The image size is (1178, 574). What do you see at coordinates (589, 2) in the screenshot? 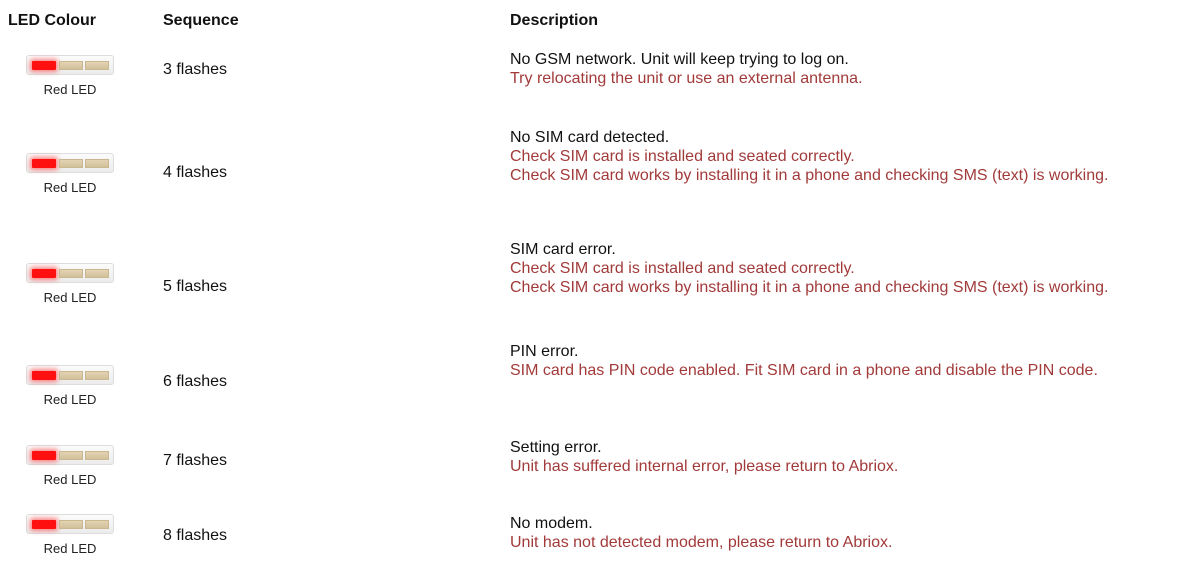
I see `clipped-previous-heading` at bounding box center [589, 2].